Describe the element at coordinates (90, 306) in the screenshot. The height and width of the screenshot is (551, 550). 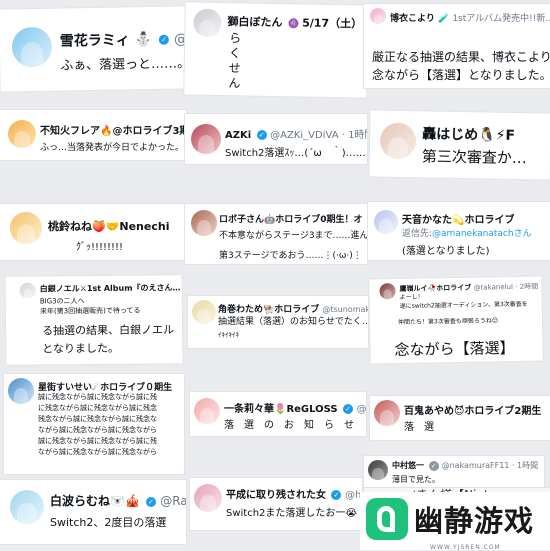
I see `tweet-text-quote: BIG3の二人へ 来年(第3回抽選販売)で待ってる` at that location.